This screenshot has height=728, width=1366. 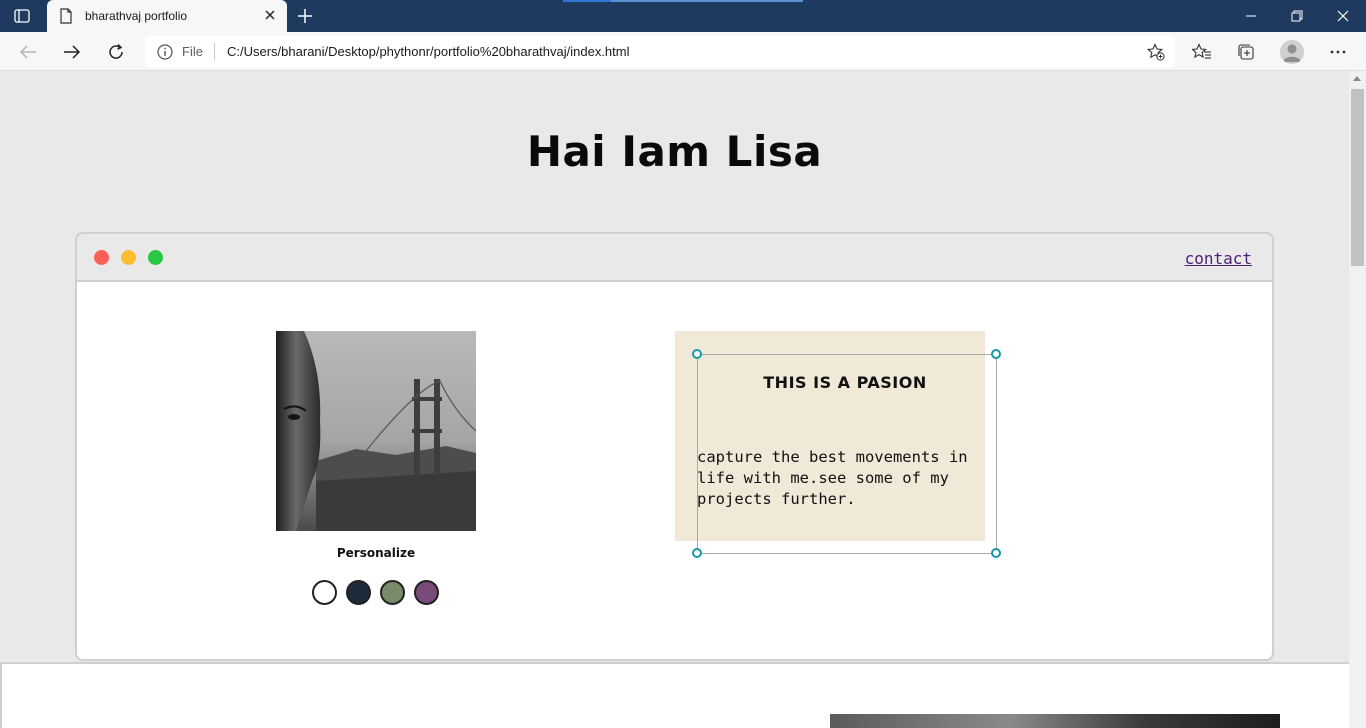 What do you see at coordinates (376, 553) in the screenshot?
I see `personalize-label: Personalize` at bounding box center [376, 553].